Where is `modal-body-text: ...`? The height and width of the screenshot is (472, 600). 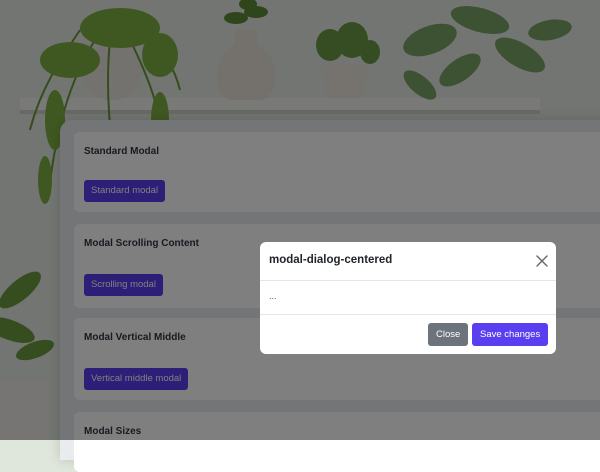 modal-body-text: ... is located at coordinates (273, 296).